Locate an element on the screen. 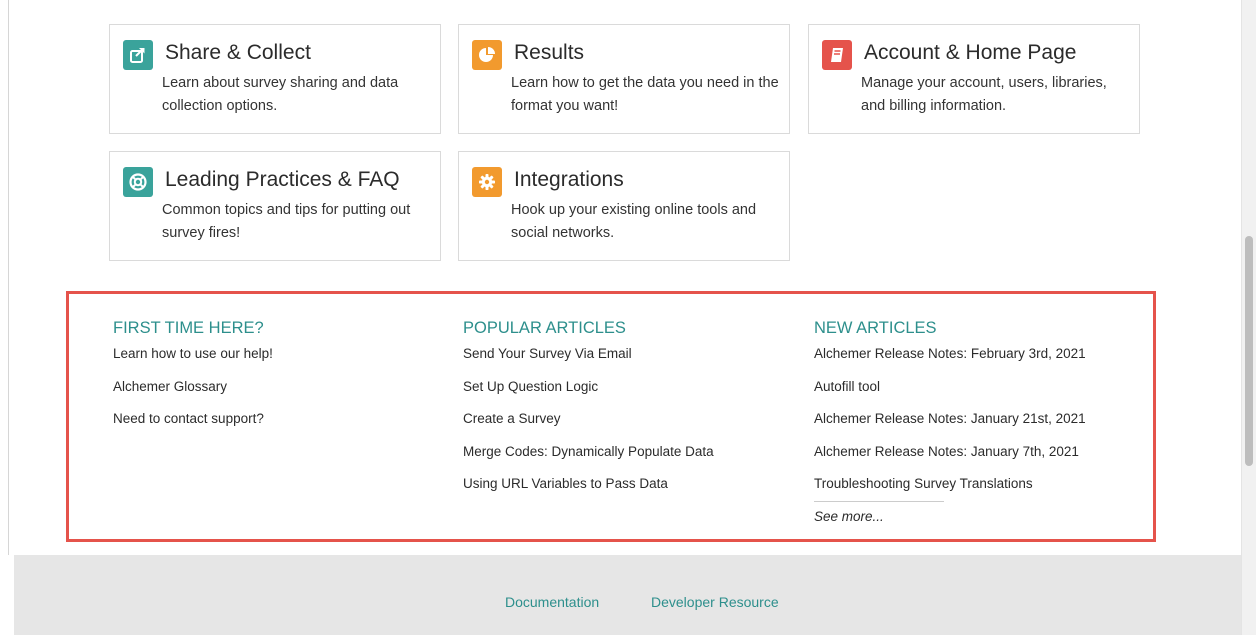 The image size is (1256, 635). documentation-link: Documentation is located at coordinates (552, 602).